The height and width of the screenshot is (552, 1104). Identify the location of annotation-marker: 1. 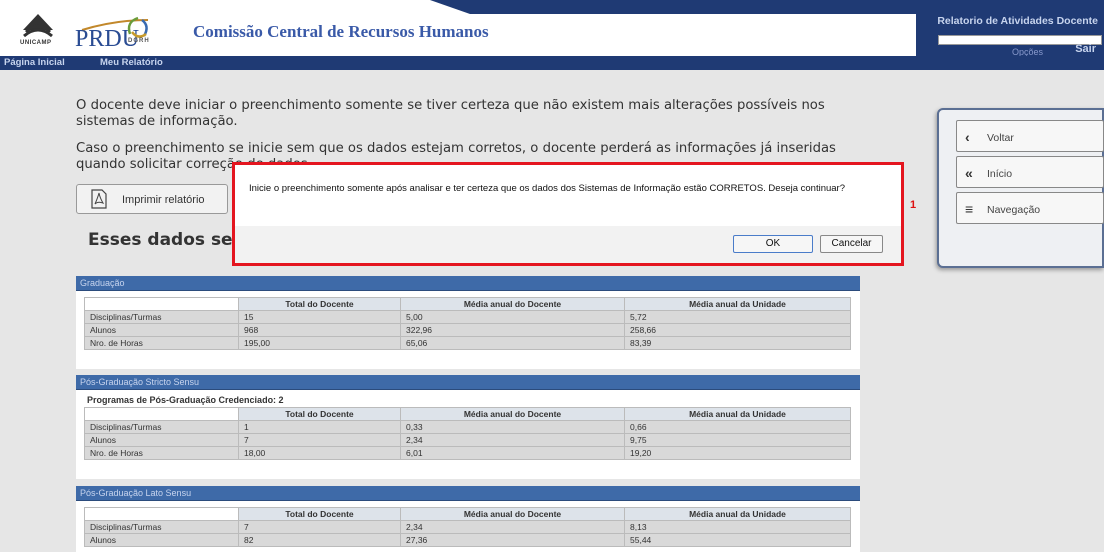
(913, 205).